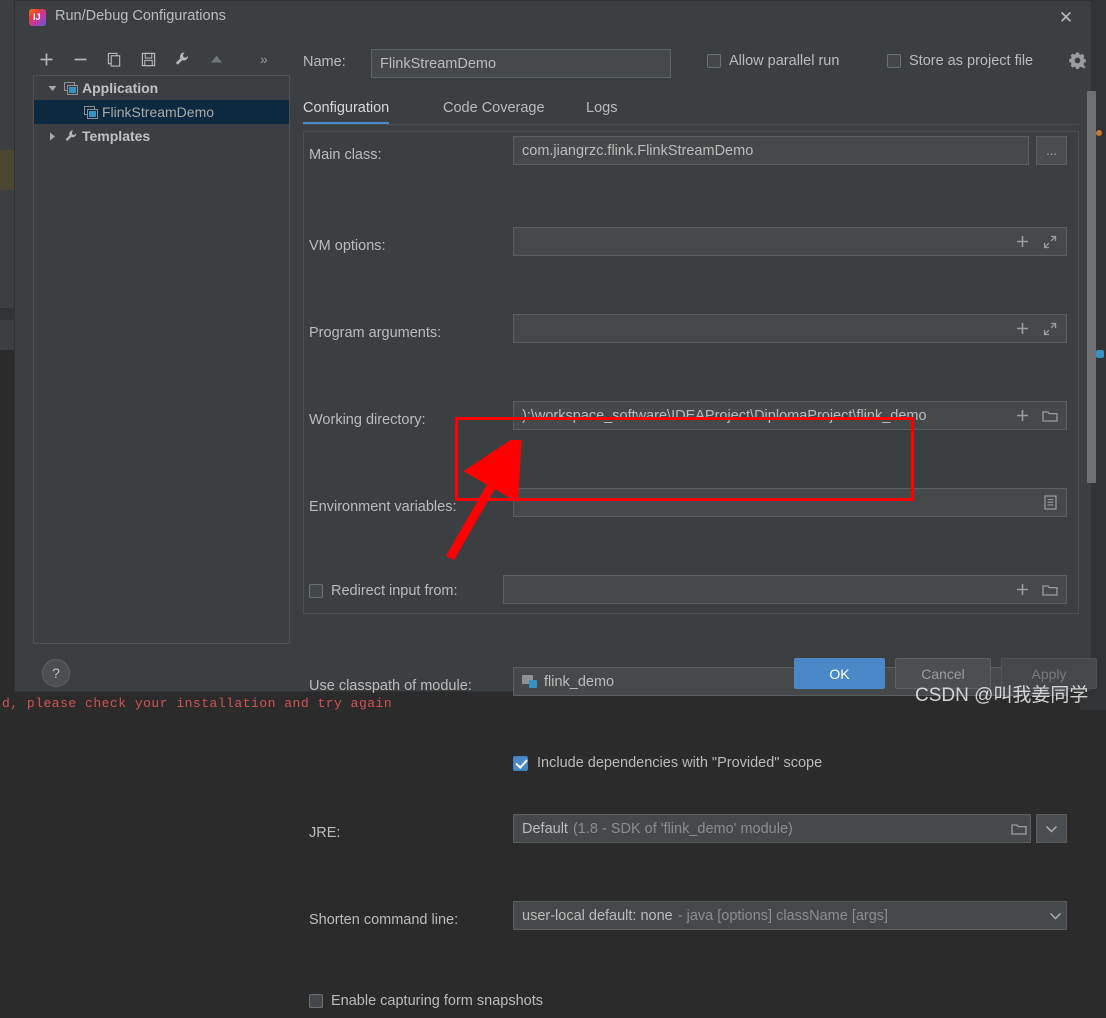 The image size is (1106, 1018). I want to click on application-icon, so click(71, 88).